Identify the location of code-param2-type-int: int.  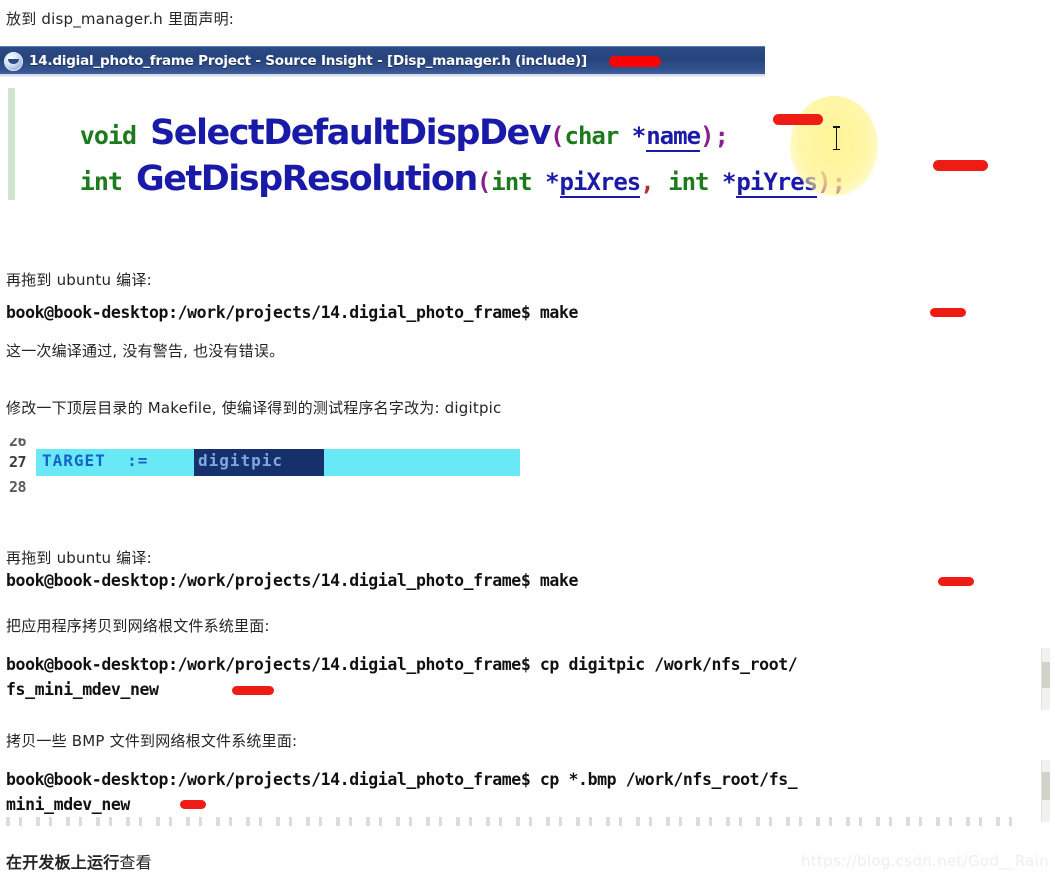
(688, 182).